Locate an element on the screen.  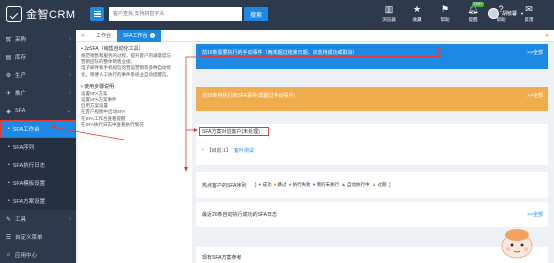
top-icon-reminder: TEST 🔔︎ 提醒 is located at coordinates (473, 12).